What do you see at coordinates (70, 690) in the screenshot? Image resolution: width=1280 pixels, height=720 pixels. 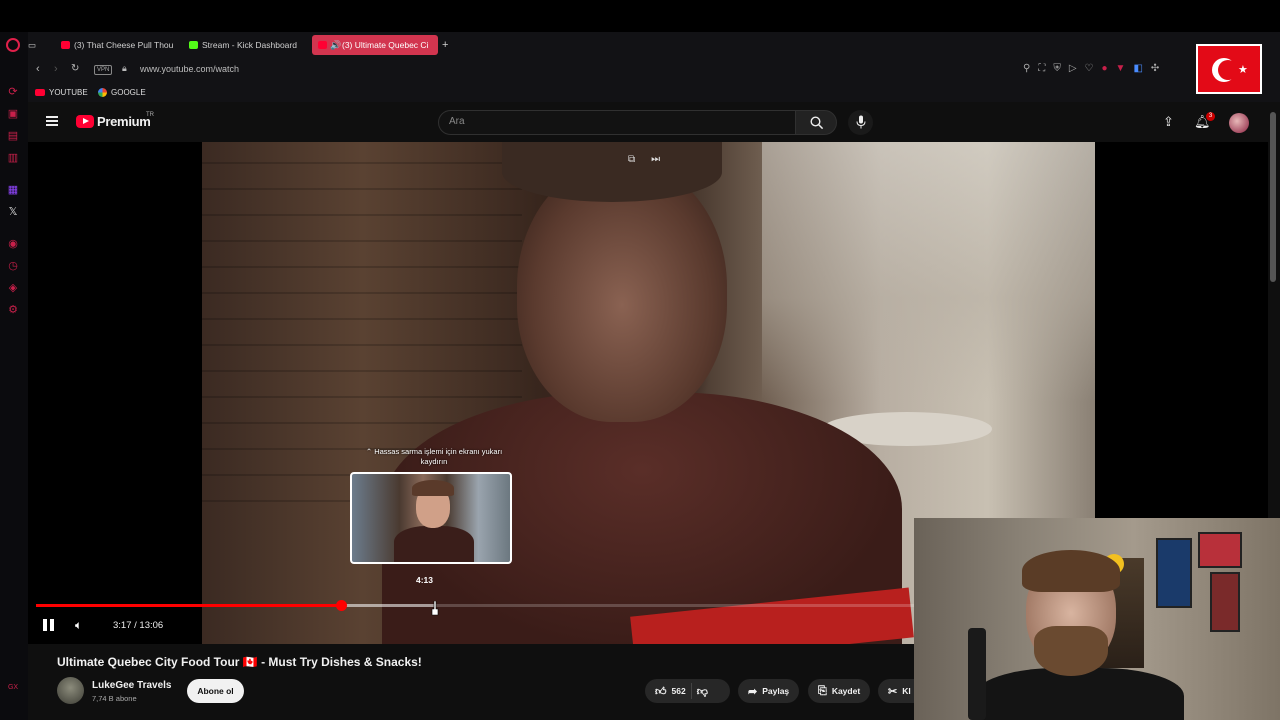 I see `channel-avatar` at bounding box center [70, 690].